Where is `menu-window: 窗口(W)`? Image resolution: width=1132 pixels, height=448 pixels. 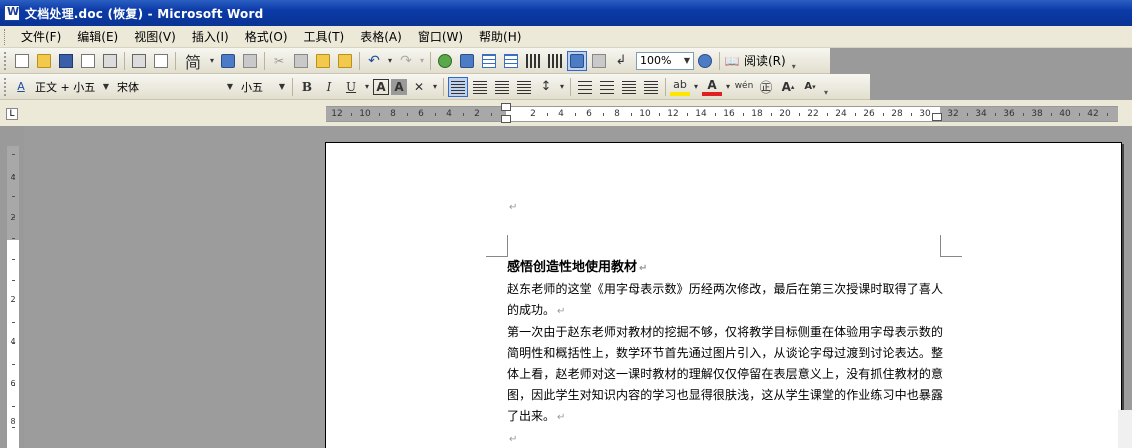 menu-window: 窗口(W) is located at coordinates (440, 36).